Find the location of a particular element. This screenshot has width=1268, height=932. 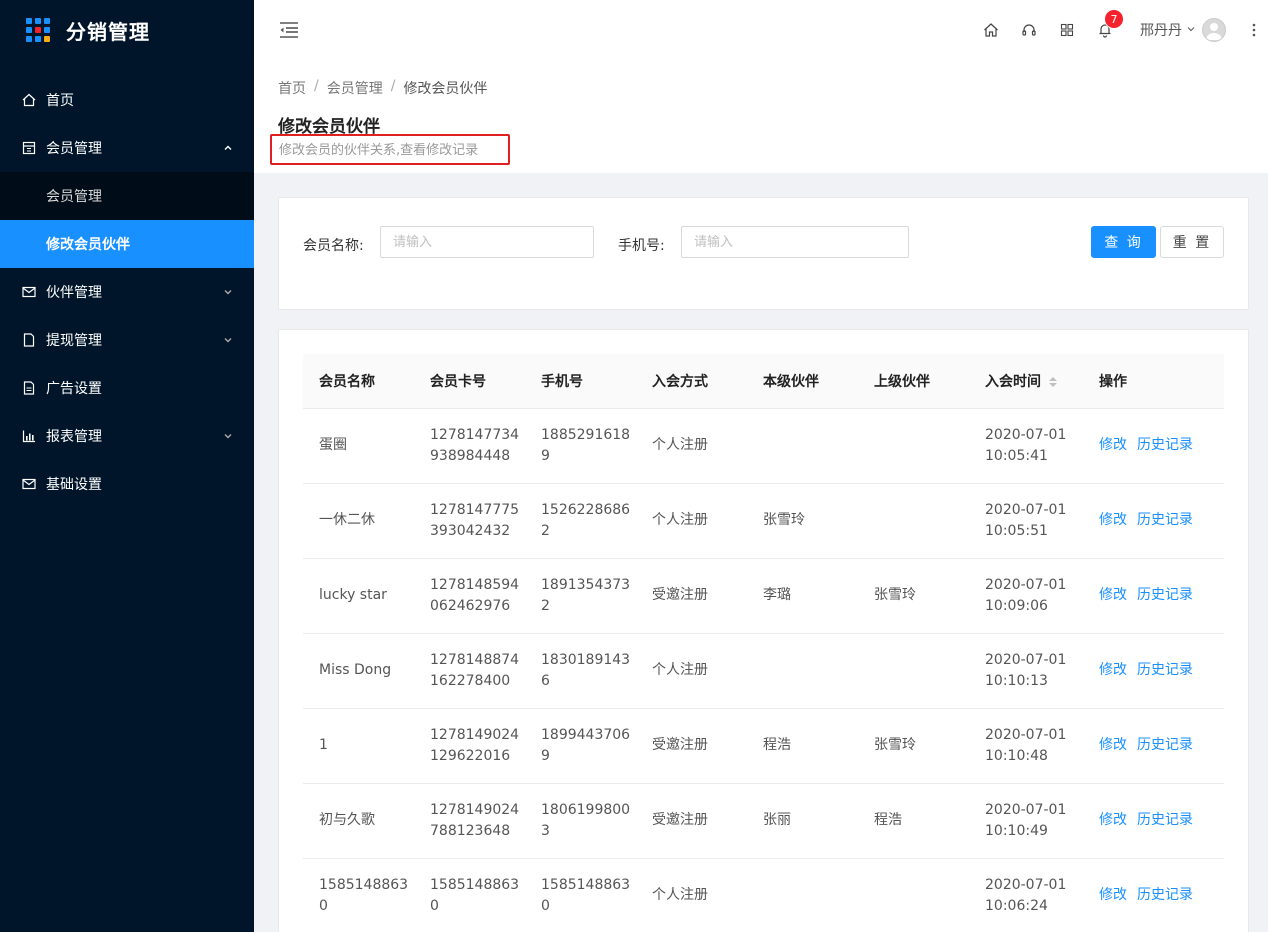

sidebar-item-home: 首页 is located at coordinates (127, 100).